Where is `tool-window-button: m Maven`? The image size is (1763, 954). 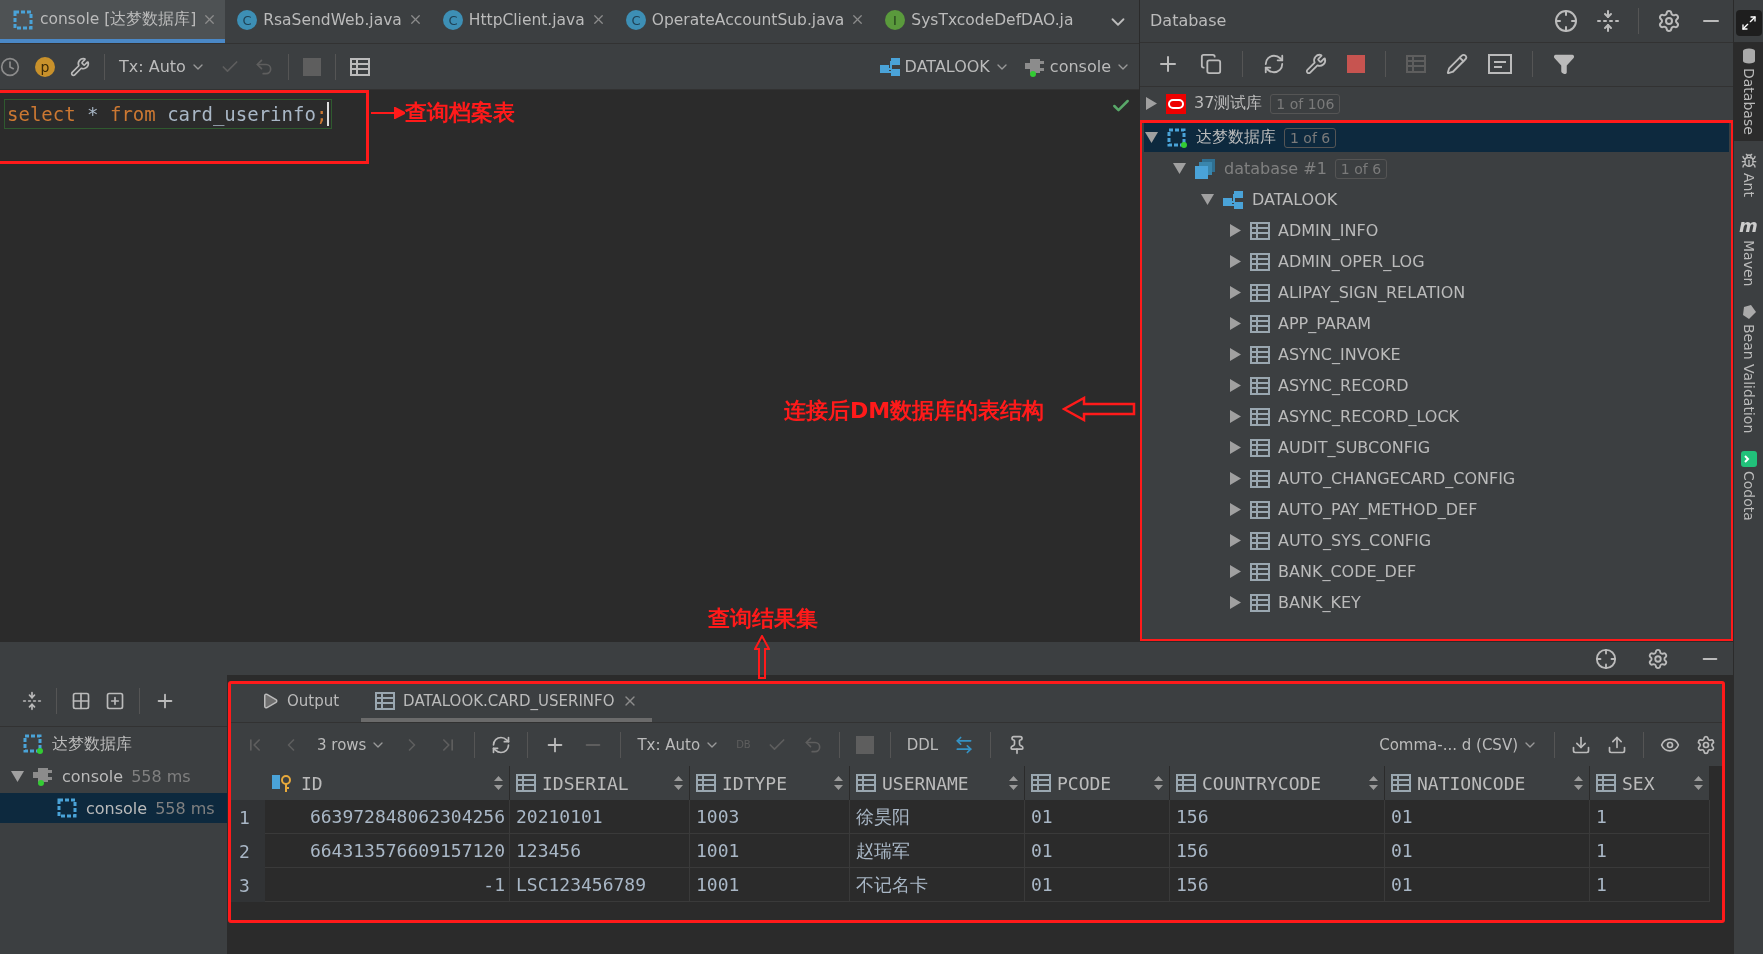
tool-window-button: m Maven is located at coordinates (1748, 250).